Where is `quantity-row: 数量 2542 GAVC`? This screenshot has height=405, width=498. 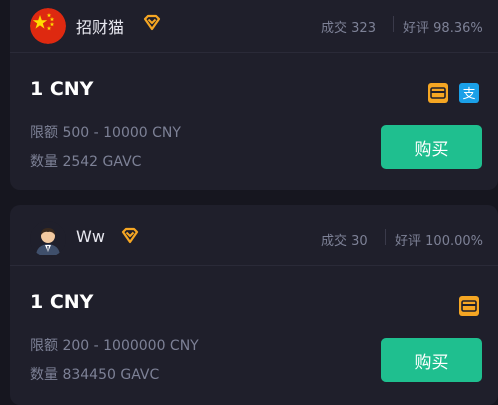 quantity-row: 数量 2542 GAVC is located at coordinates (85, 161).